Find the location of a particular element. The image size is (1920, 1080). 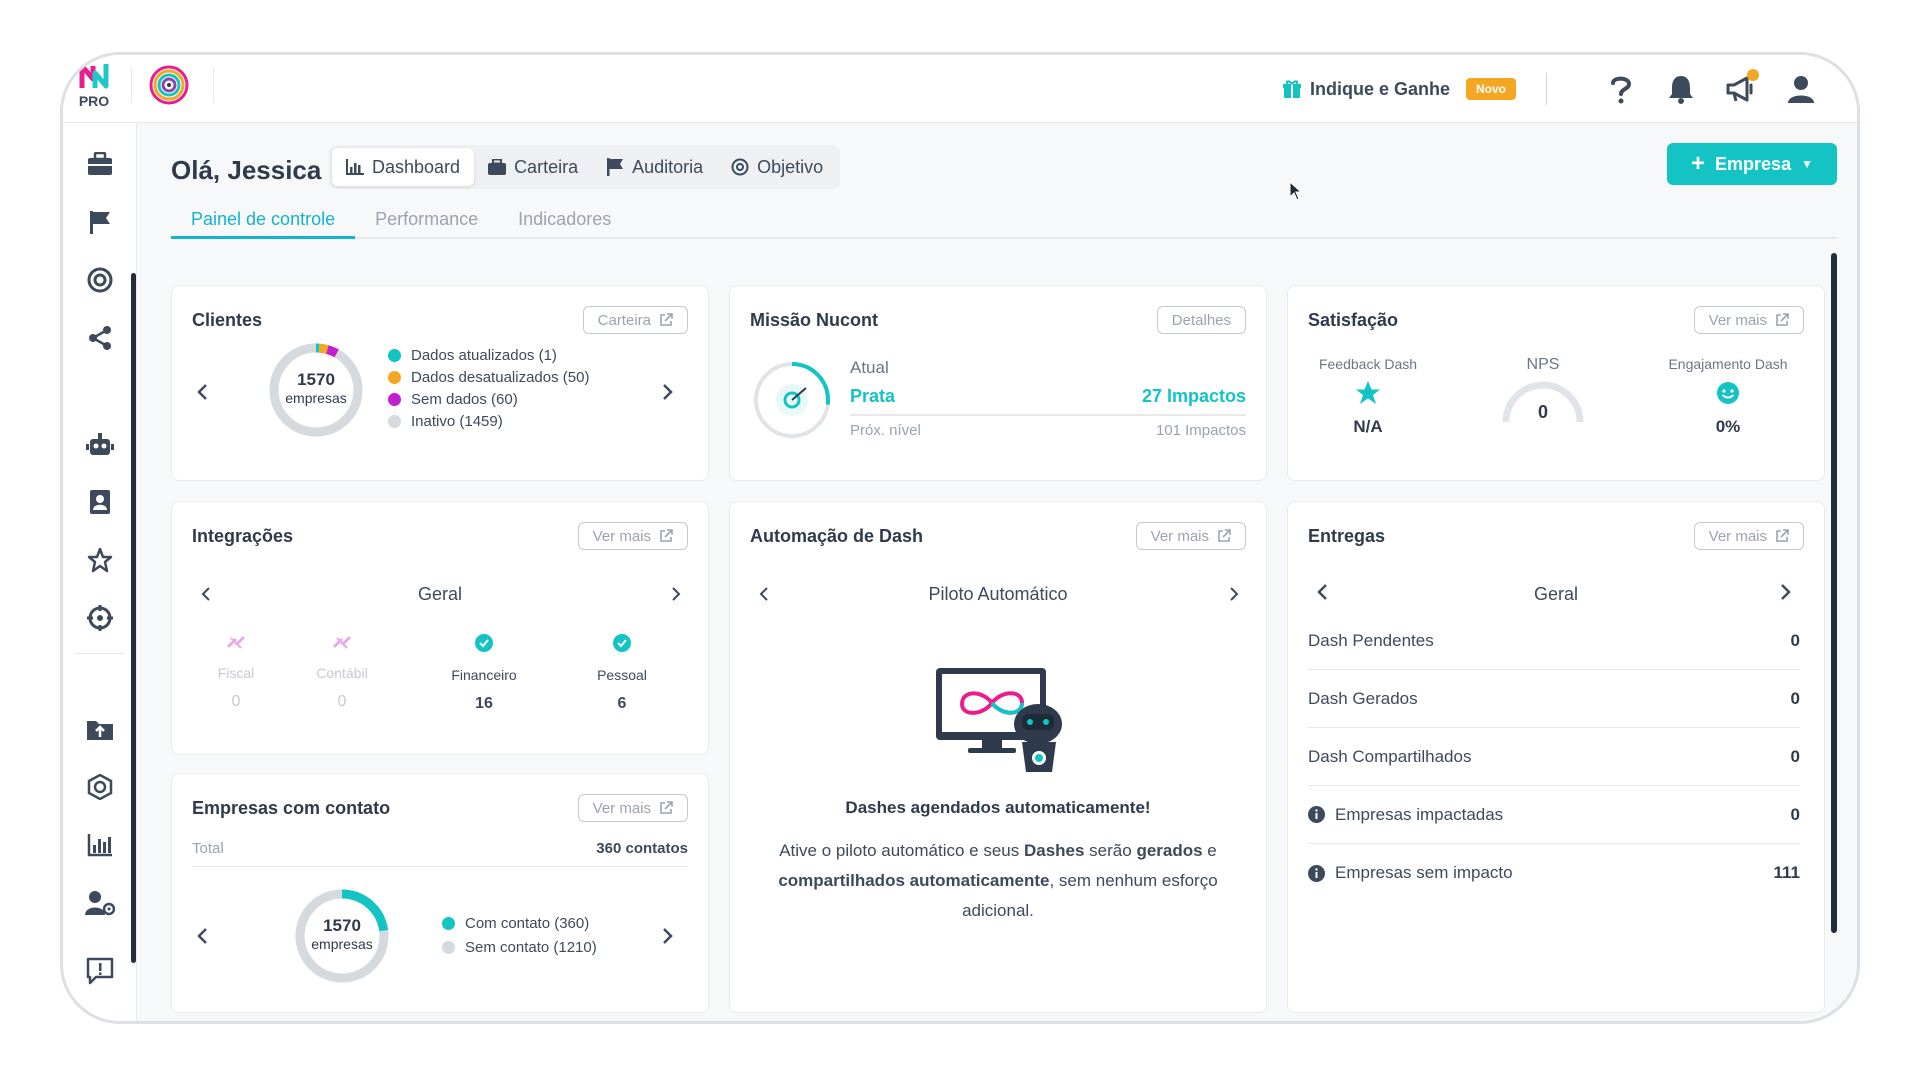

tab-objetivo: Objetivo is located at coordinates (777, 167).